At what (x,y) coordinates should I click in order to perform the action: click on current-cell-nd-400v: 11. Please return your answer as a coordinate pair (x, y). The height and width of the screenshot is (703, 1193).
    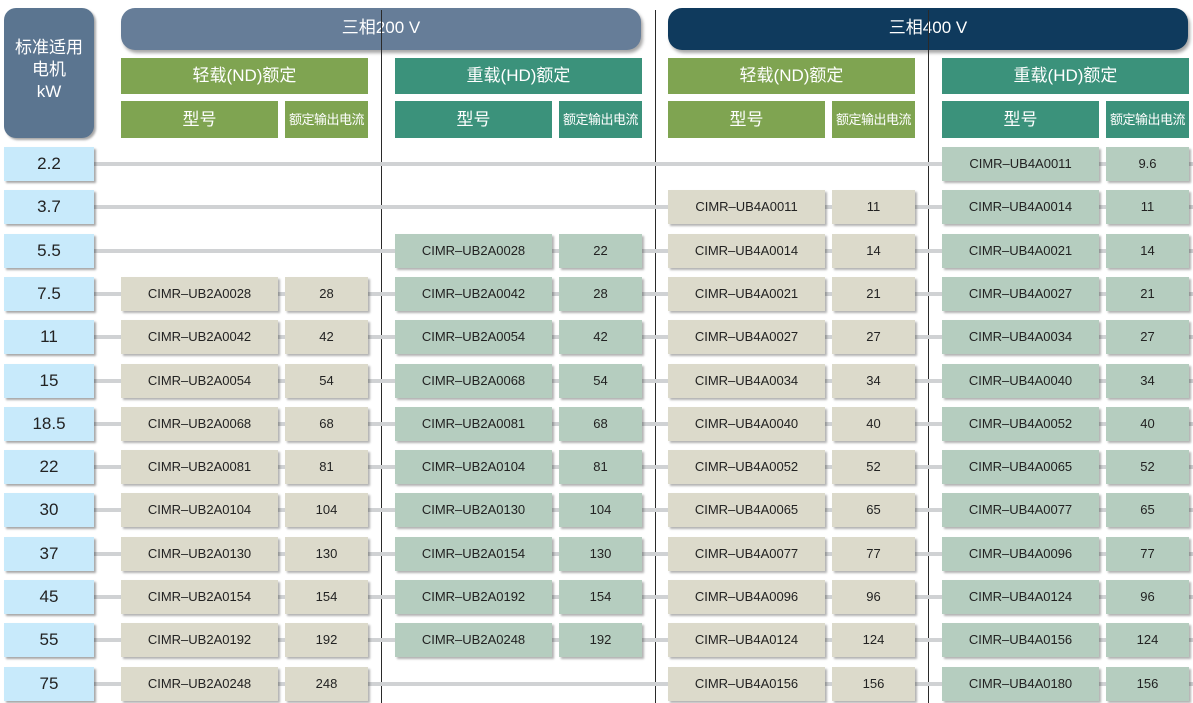
    Looking at the image, I should click on (873, 207).